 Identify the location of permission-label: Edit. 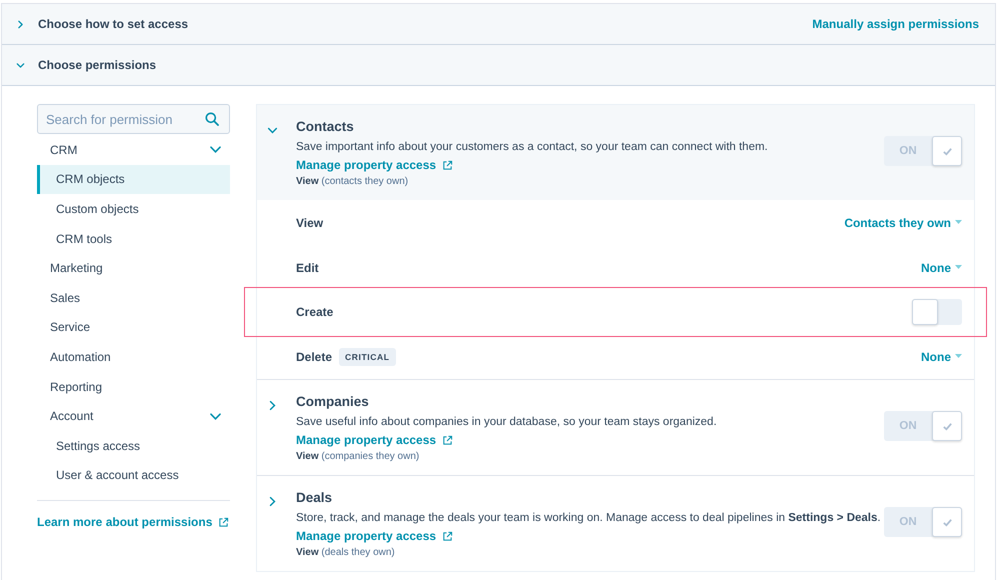
(307, 267).